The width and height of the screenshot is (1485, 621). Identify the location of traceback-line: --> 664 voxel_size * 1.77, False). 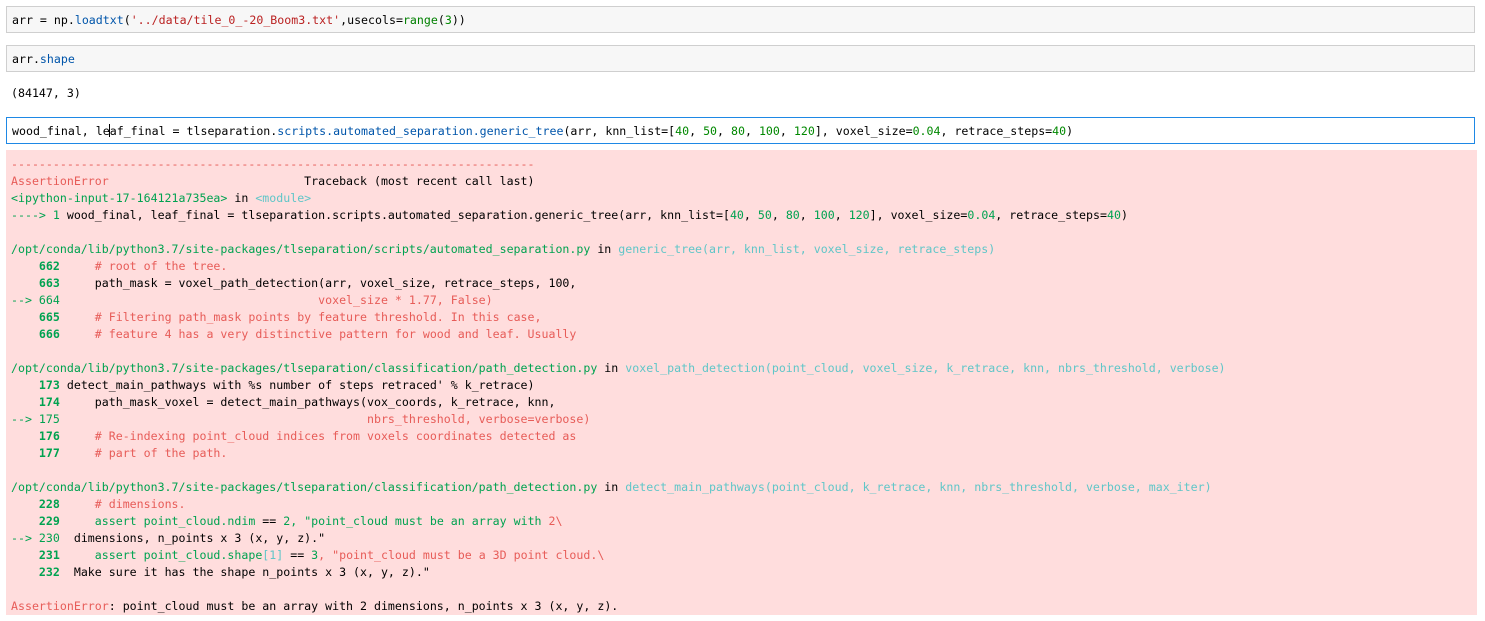
(252, 300).